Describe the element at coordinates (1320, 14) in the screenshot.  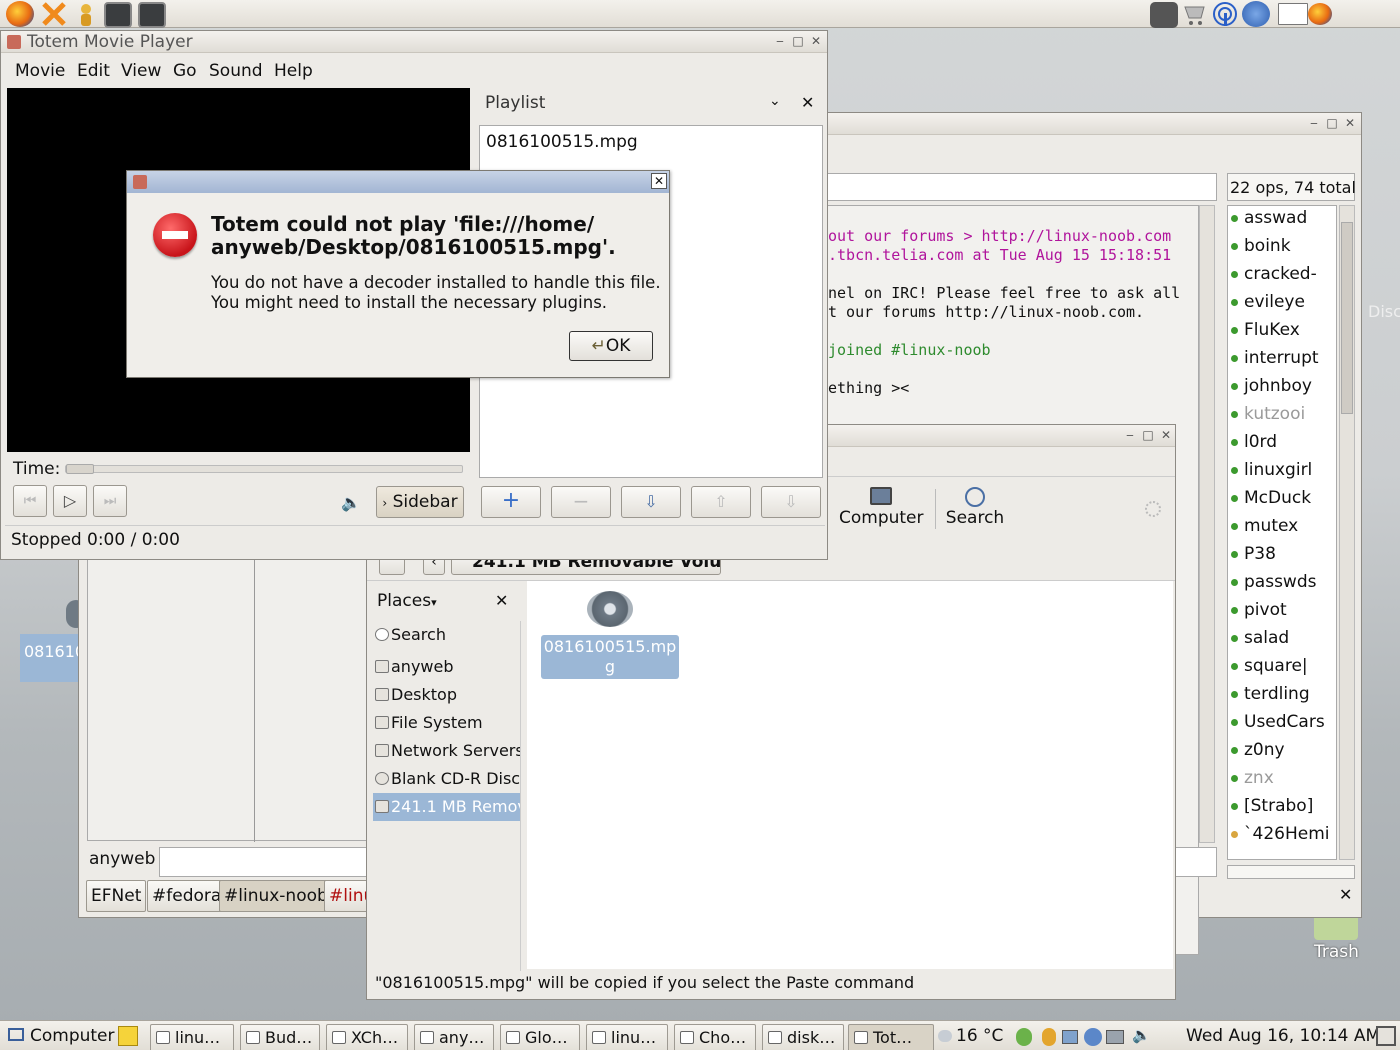
I see `firefox-icon` at that location.